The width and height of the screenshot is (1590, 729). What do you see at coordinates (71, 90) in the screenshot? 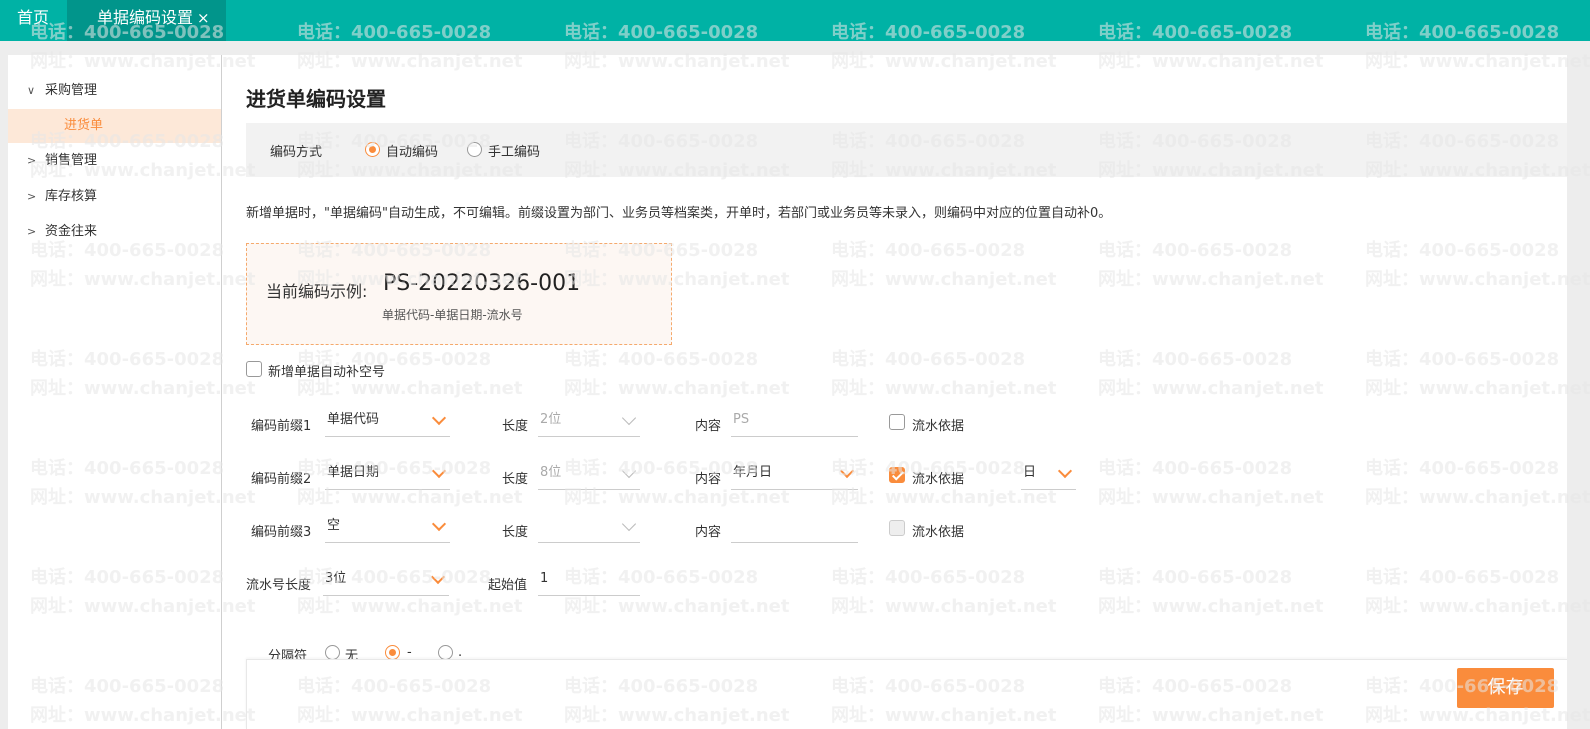
I see `sidebar-item-label: 采购管理` at bounding box center [71, 90].